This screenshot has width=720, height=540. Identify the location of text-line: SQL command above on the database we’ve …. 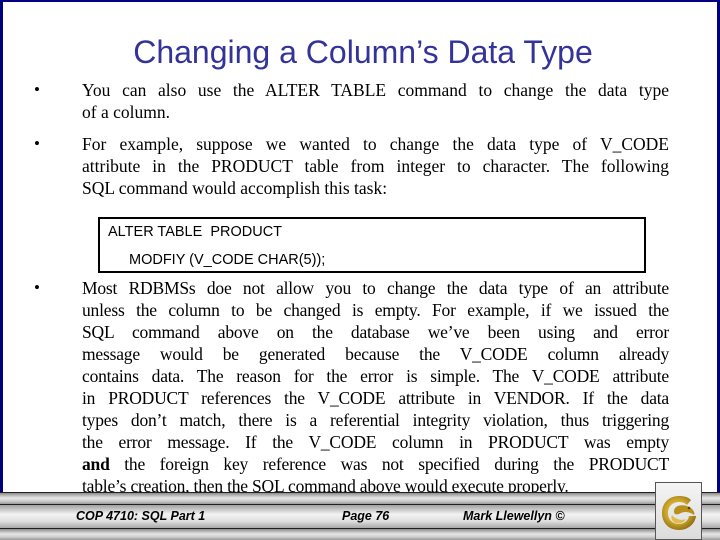
(375, 332).